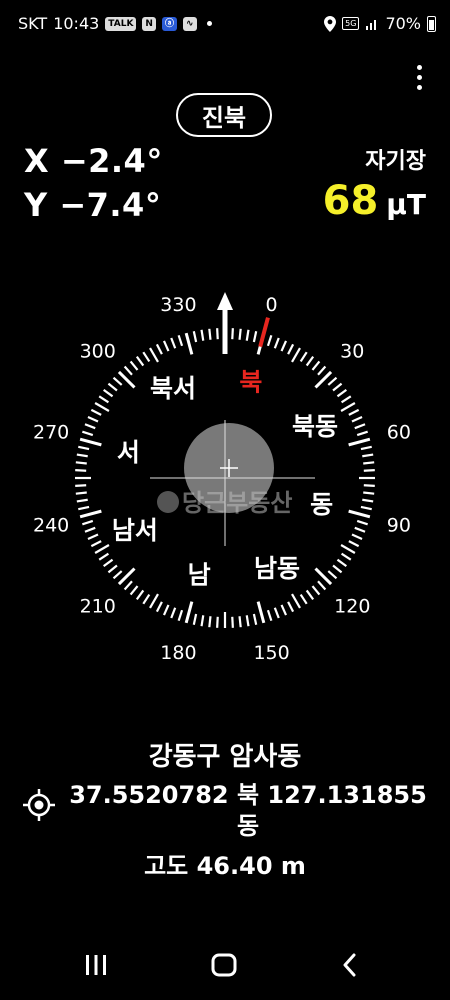 Image resolution: width=450 pixels, height=1000 pixels. Describe the element at coordinates (248, 811) in the screenshot. I see `coordinates-readout: 37.5520782 북 127.131855 동` at that location.